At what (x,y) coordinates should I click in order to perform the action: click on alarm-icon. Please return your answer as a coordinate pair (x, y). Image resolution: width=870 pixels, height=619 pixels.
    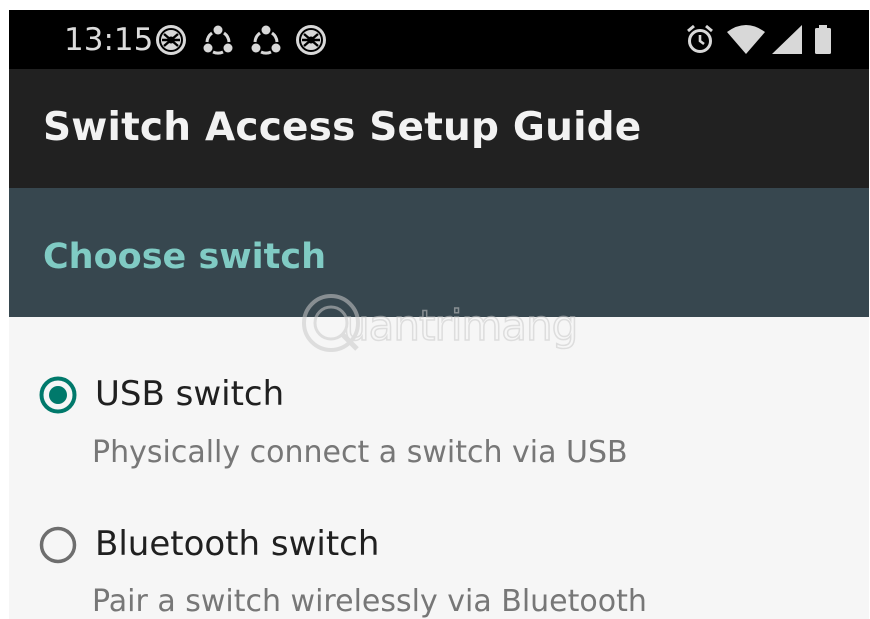
    Looking at the image, I should click on (700, 39).